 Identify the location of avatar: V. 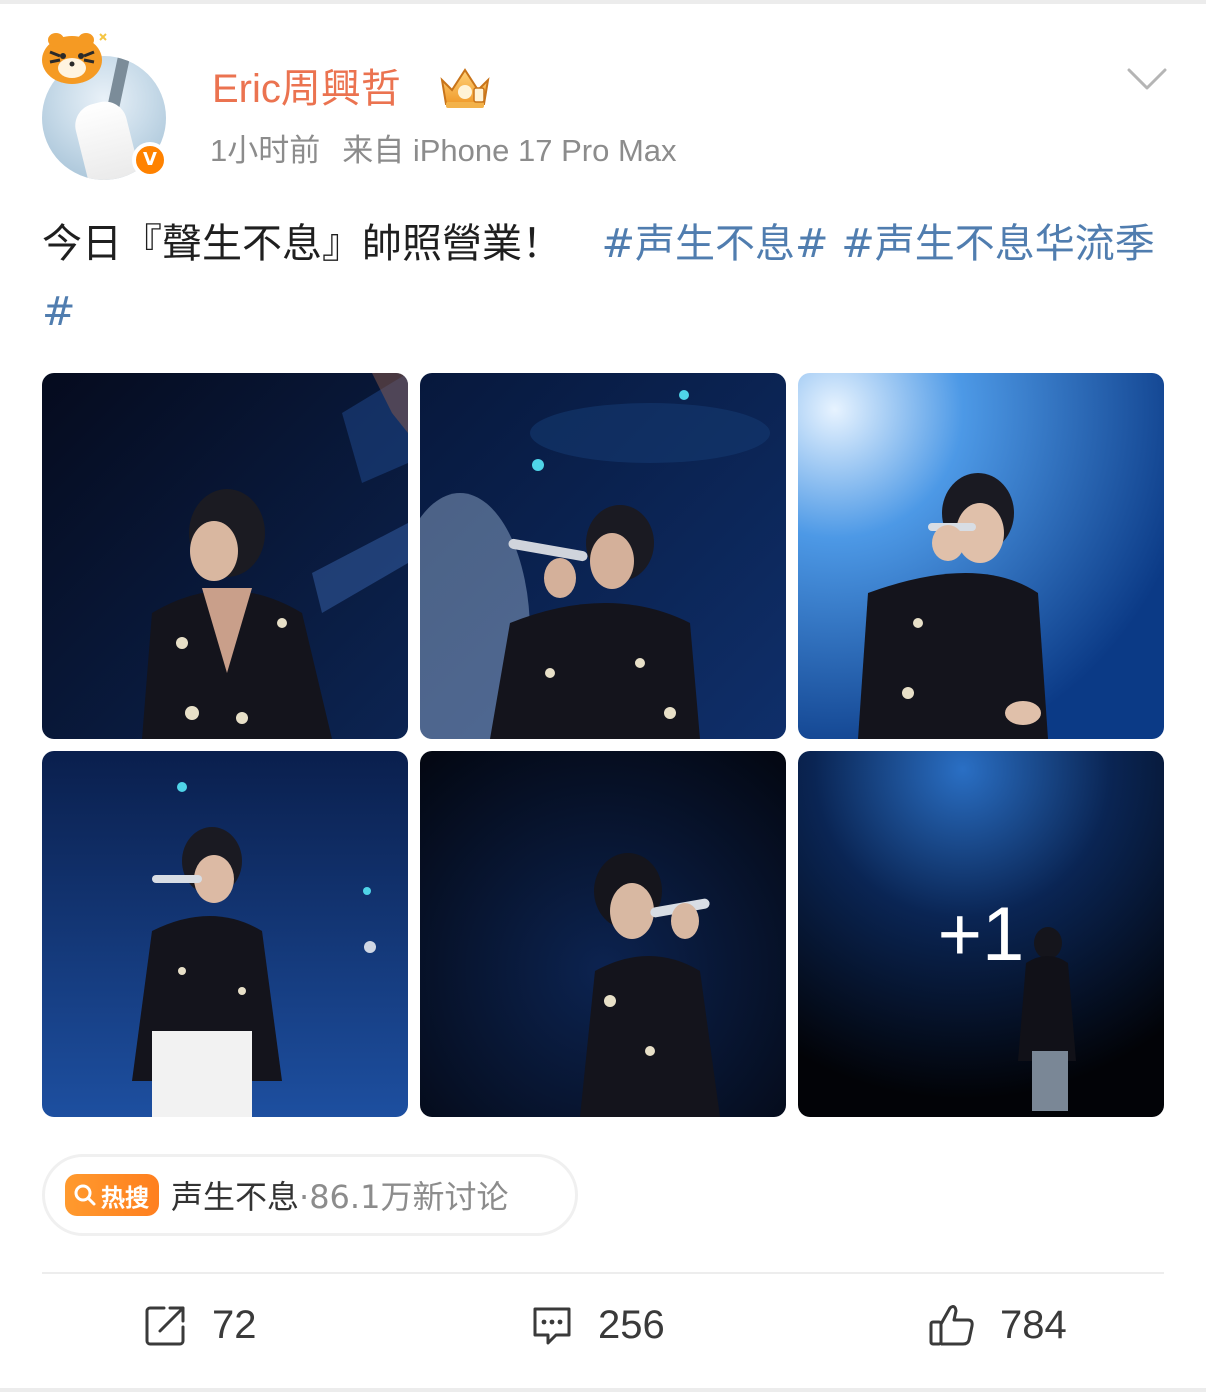
(104, 105).